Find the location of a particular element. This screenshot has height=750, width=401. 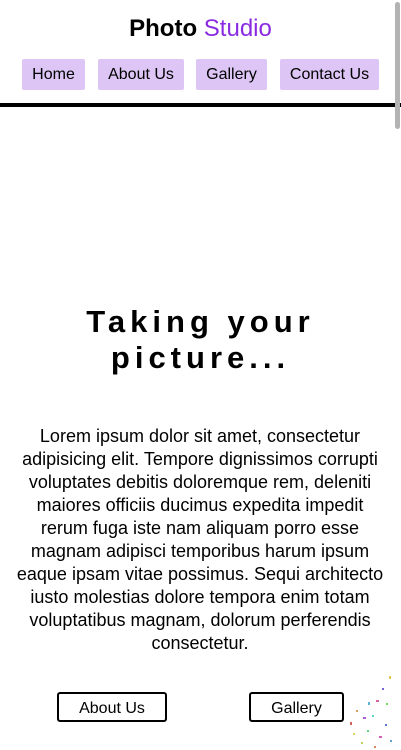

main-nav: Home About Us Gallery Contact Us is located at coordinates (200, 74).